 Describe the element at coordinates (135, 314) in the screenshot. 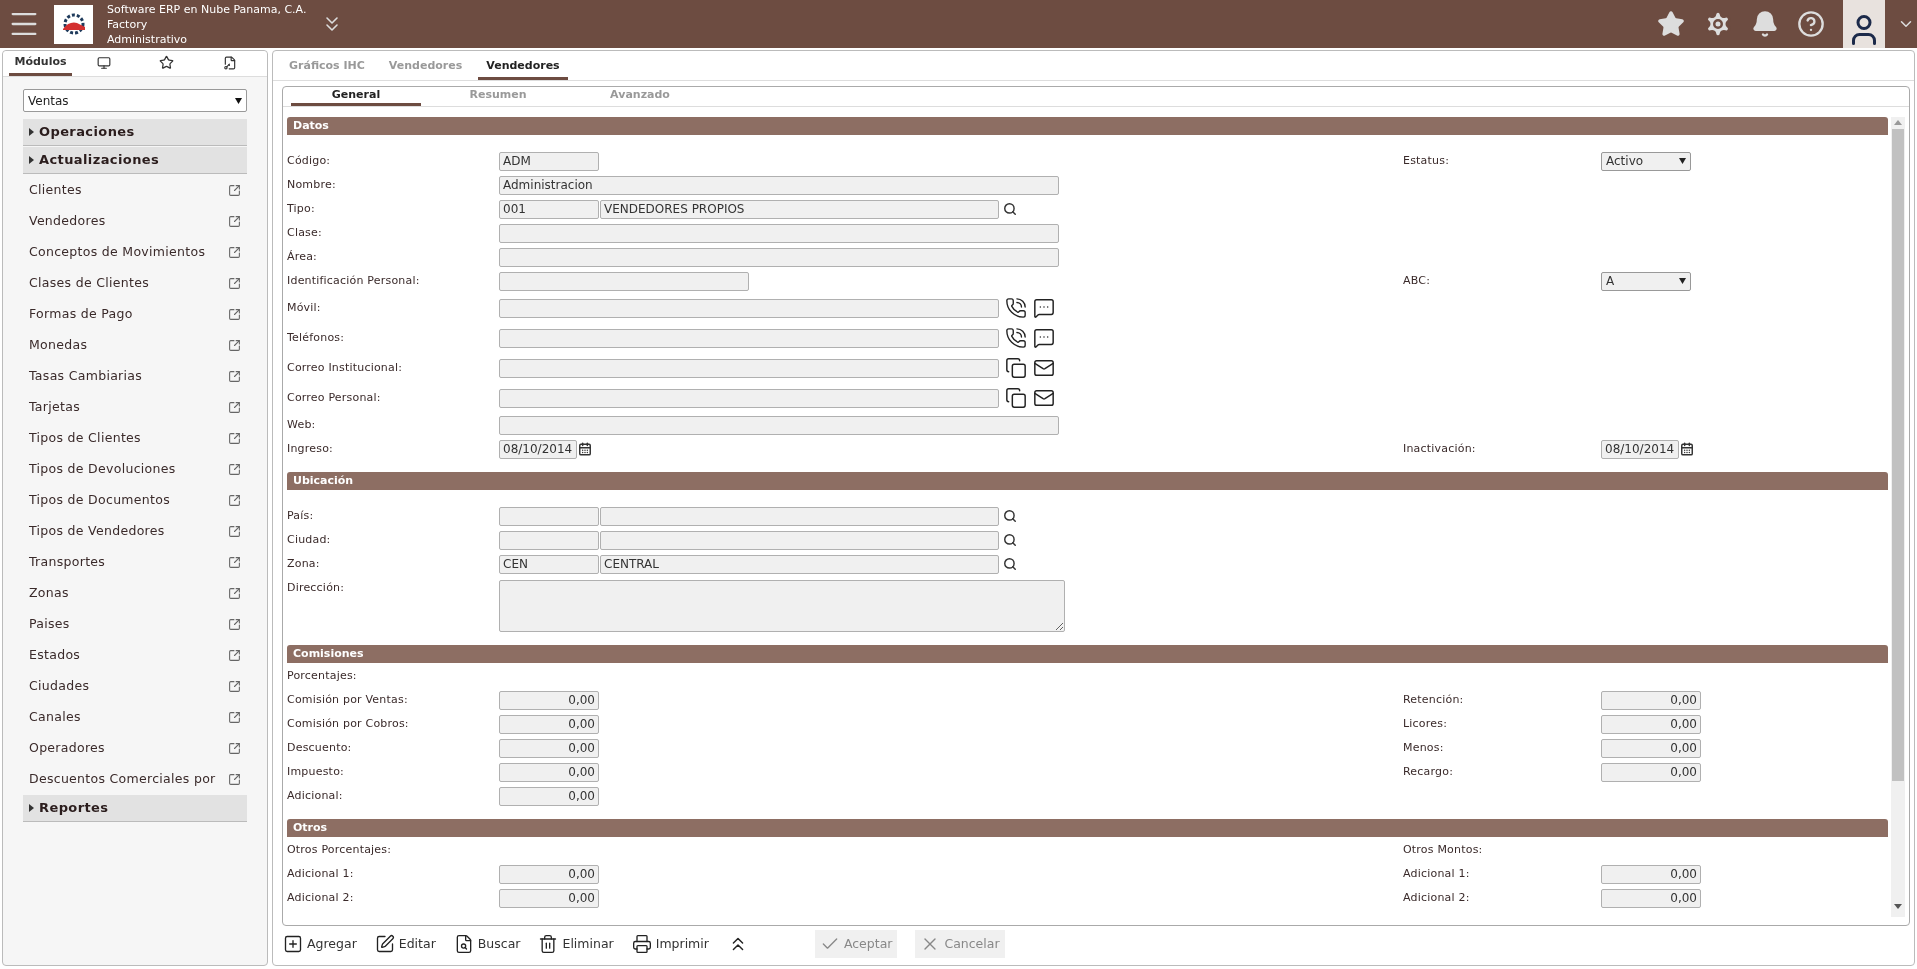

I see `menu-item: Formas de Pago` at that location.